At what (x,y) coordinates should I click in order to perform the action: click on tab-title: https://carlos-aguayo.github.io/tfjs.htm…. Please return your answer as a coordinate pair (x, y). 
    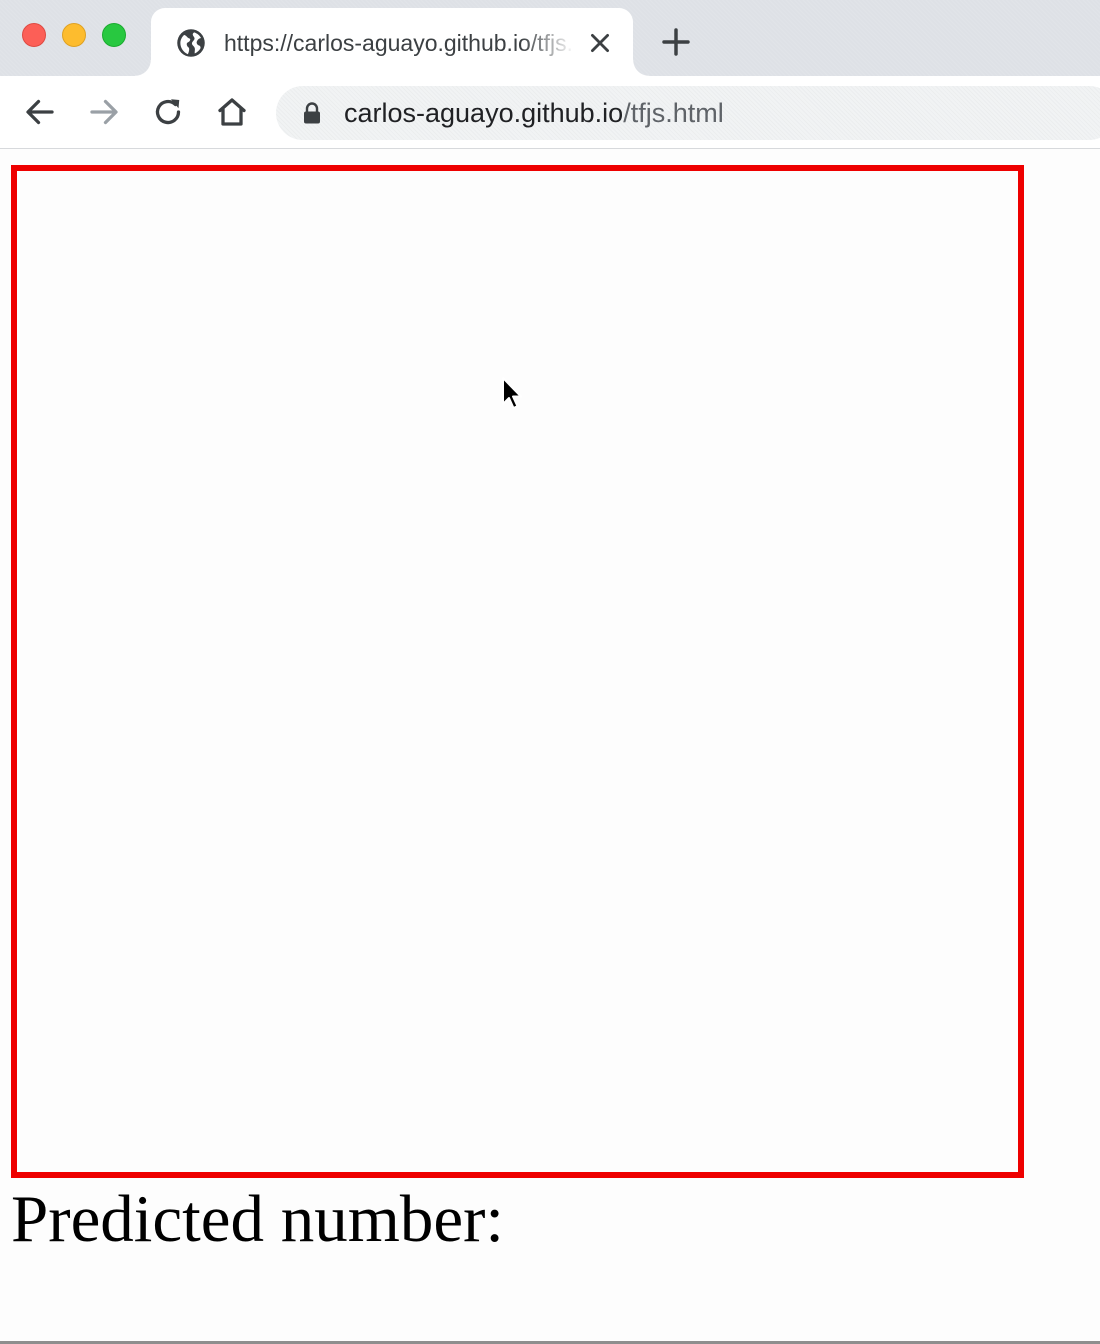
    Looking at the image, I should click on (399, 43).